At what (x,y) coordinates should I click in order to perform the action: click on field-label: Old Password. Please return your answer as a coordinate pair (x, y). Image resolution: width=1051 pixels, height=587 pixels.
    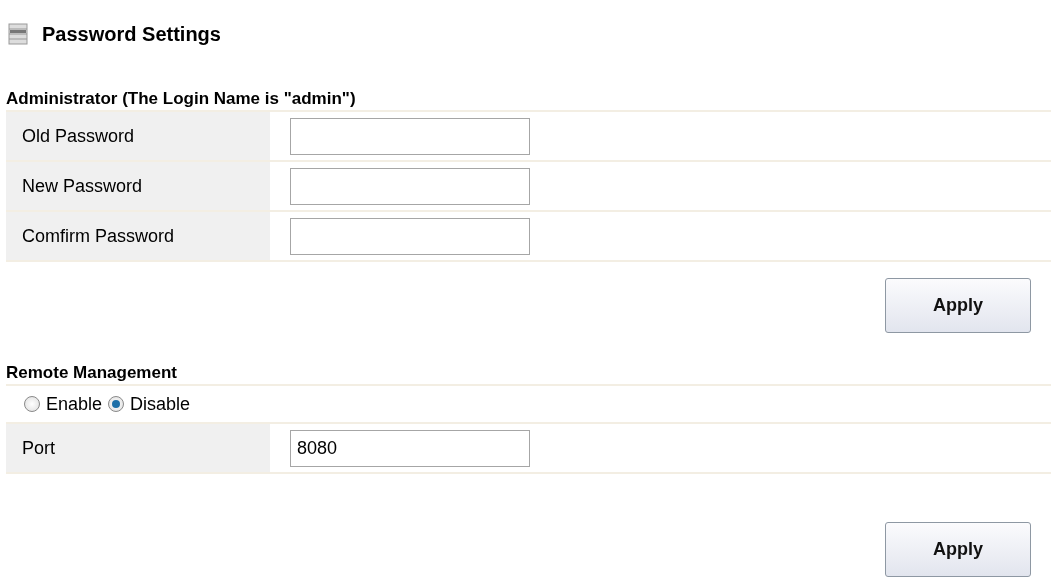
    Looking at the image, I should click on (138, 136).